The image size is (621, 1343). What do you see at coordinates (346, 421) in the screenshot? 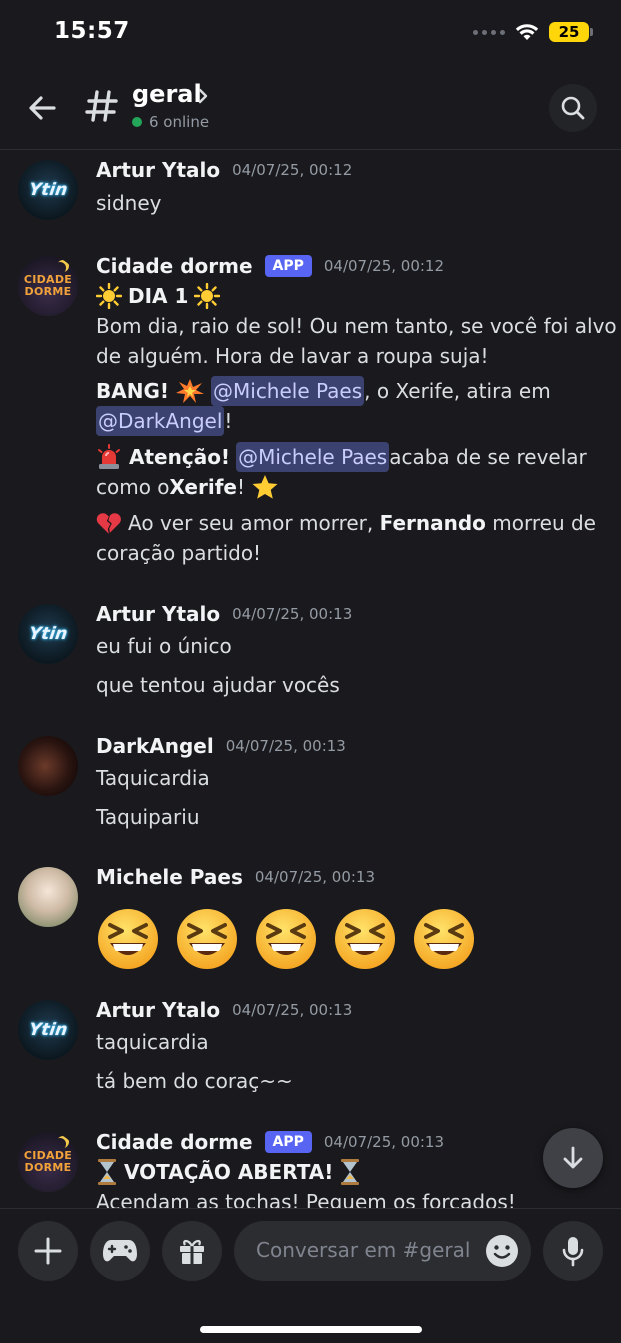
I see `bang-line-2: @DarkAngel !` at bounding box center [346, 421].